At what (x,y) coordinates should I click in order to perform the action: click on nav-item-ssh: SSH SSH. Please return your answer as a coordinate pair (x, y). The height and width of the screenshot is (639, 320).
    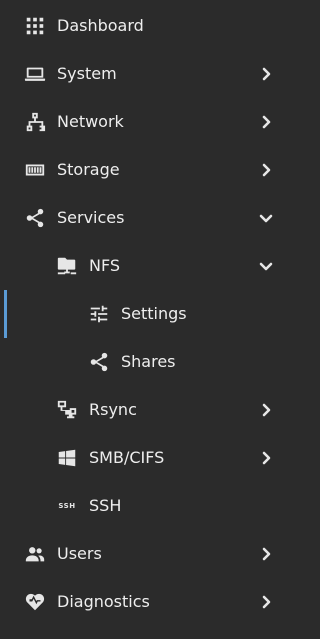
    Looking at the image, I should click on (151, 506).